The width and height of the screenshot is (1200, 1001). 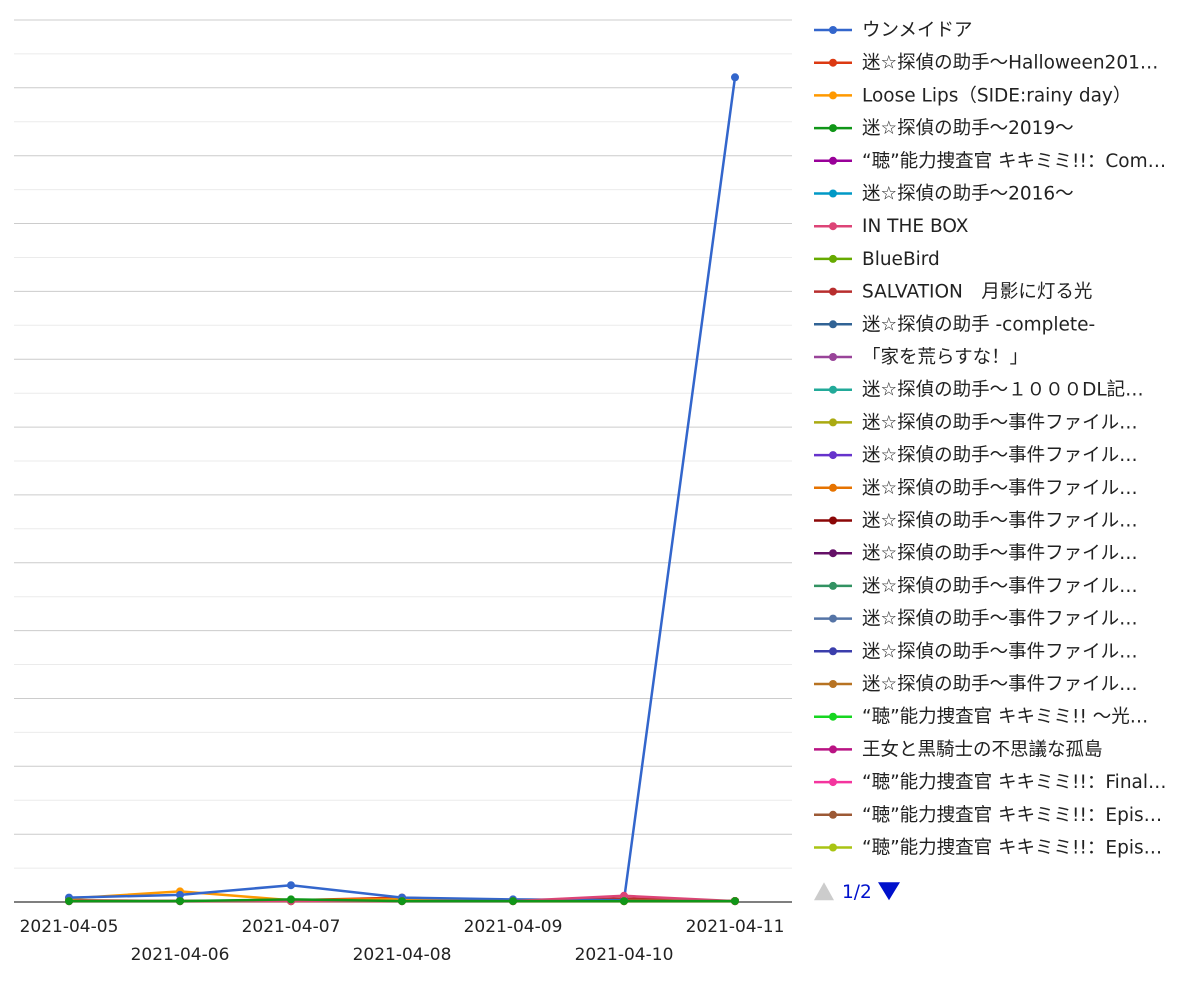 I want to click on x-tick-label: 2021-04-07, so click(x=291, y=927).